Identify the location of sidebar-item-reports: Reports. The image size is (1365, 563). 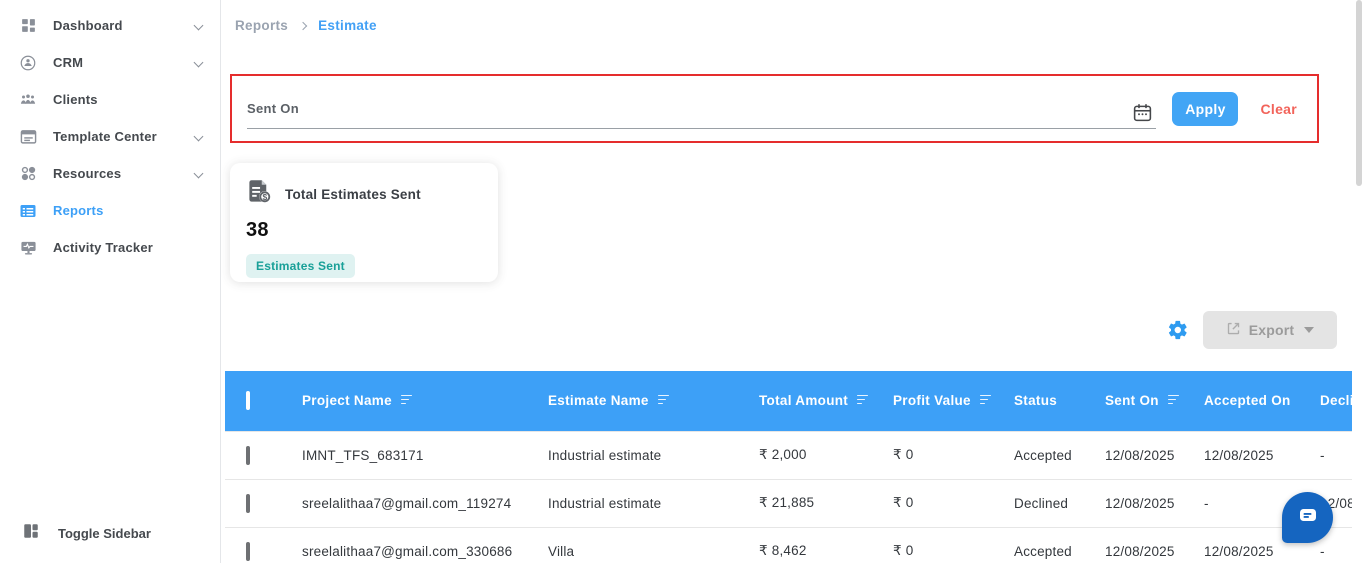
(110, 210).